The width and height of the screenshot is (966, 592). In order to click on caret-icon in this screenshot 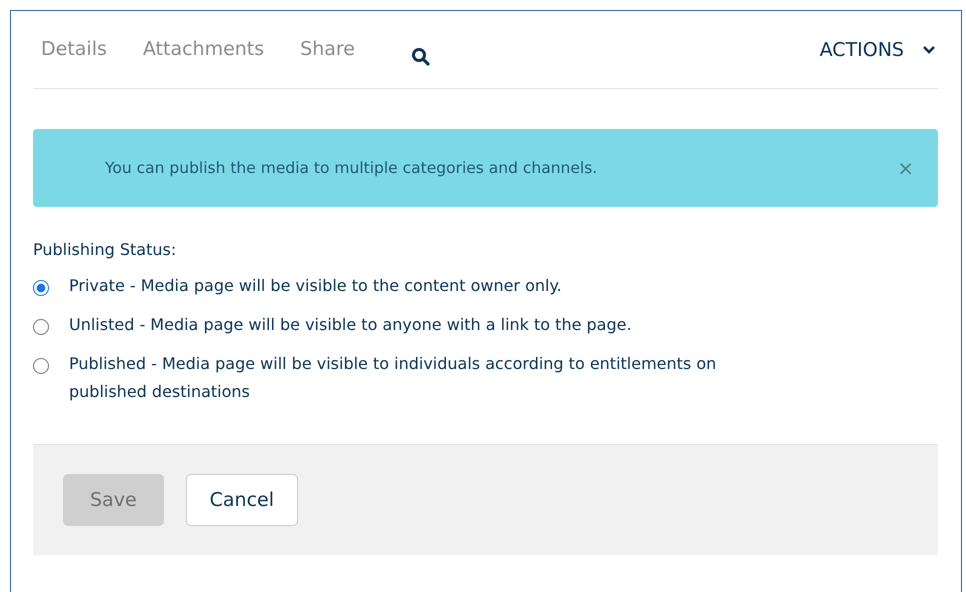, I will do `click(929, 49)`.